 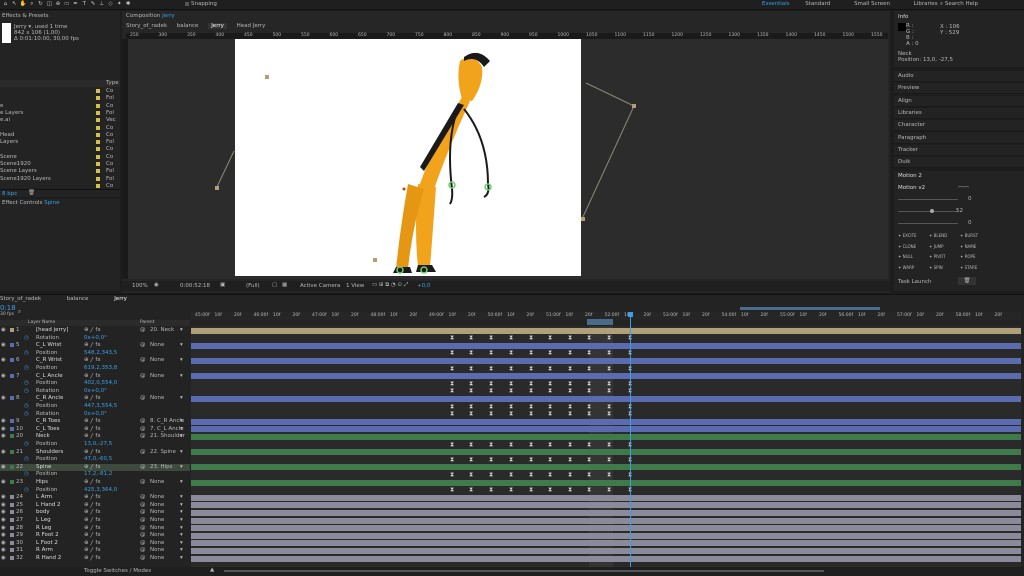 I want to click on layer-name: body, so click(x=43, y=512).